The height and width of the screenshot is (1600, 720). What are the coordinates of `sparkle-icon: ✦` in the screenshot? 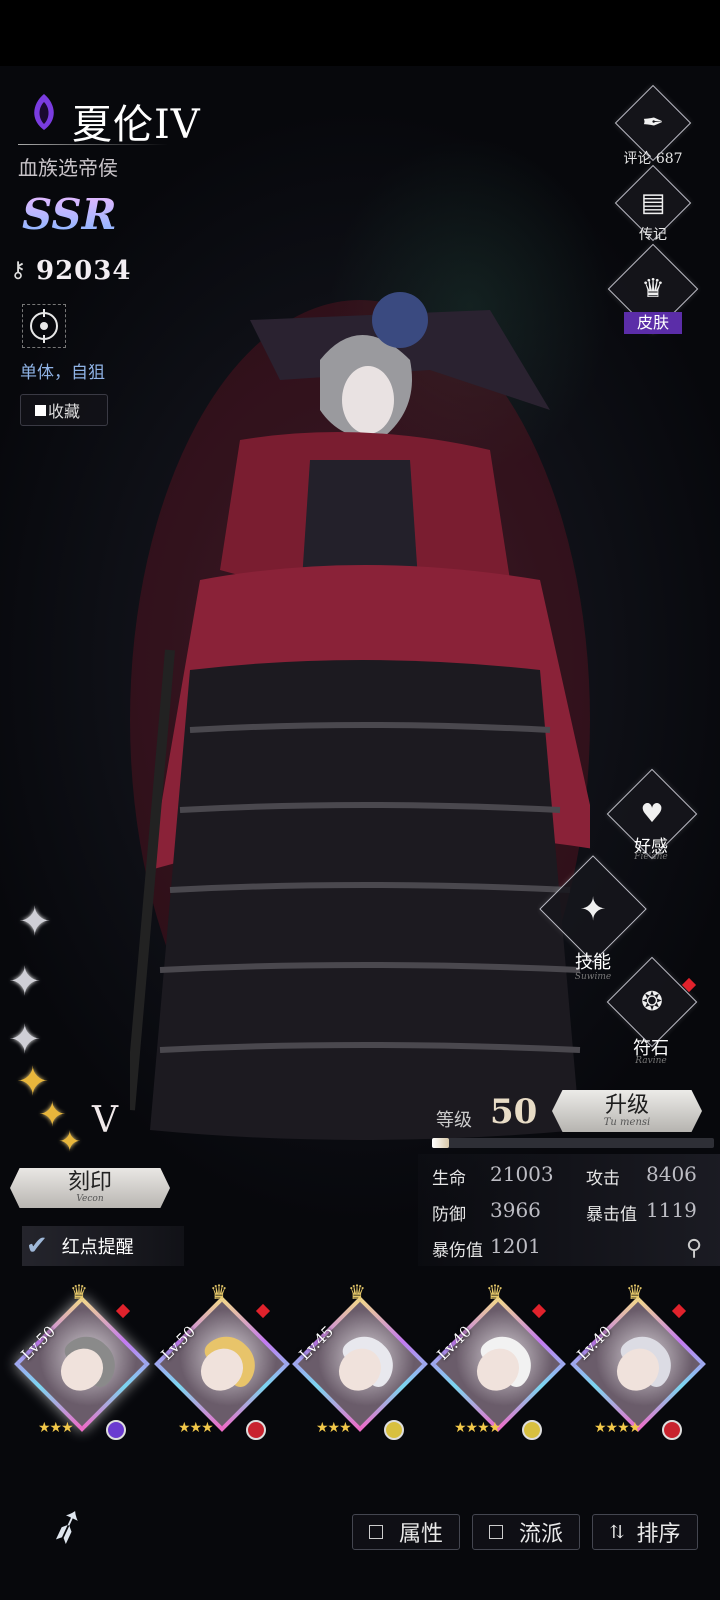 It's located at (593, 909).